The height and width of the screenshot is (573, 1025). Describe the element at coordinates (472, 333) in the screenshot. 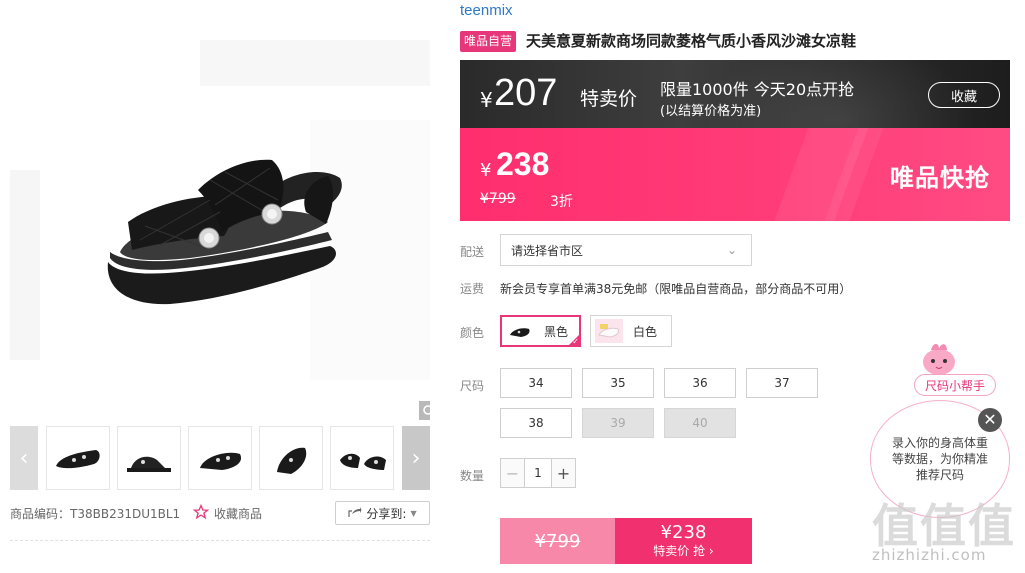

I see `color-label: 颜色` at that location.